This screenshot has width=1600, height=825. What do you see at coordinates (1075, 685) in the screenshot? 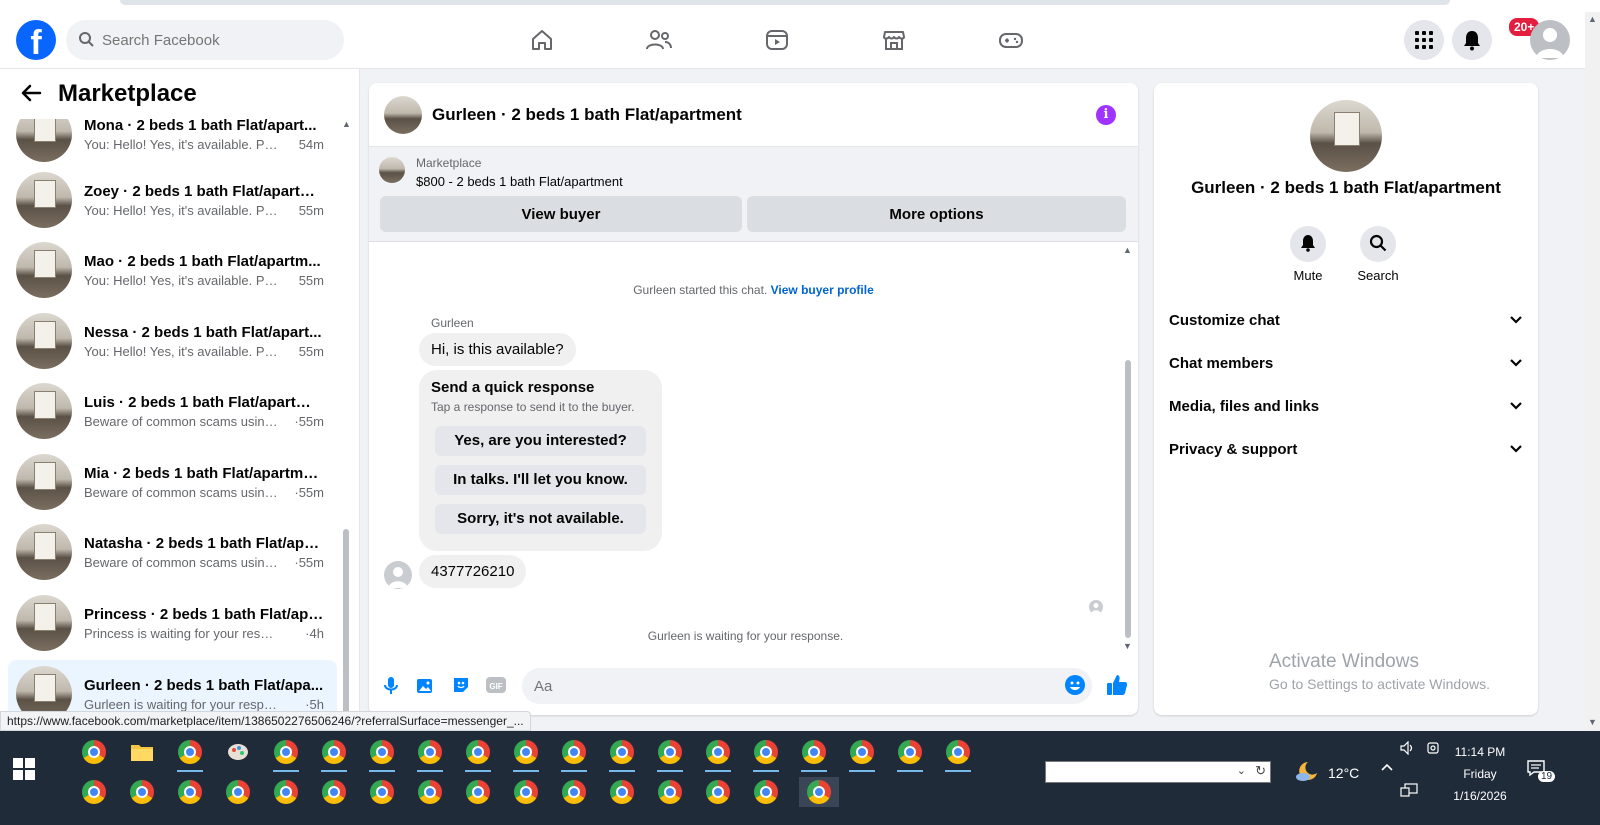
I see `emoji-icon` at bounding box center [1075, 685].